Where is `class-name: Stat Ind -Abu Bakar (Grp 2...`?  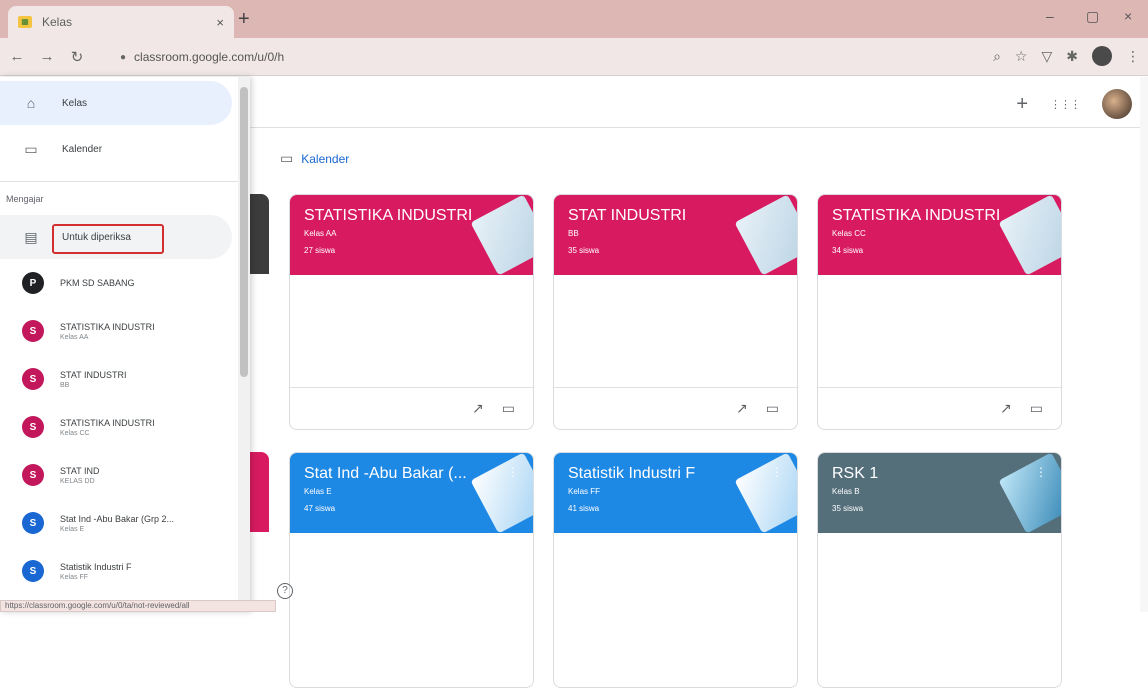
class-name: Stat Ind -Abu Bakar (Grp 2... is located at coordinates (117, 518).